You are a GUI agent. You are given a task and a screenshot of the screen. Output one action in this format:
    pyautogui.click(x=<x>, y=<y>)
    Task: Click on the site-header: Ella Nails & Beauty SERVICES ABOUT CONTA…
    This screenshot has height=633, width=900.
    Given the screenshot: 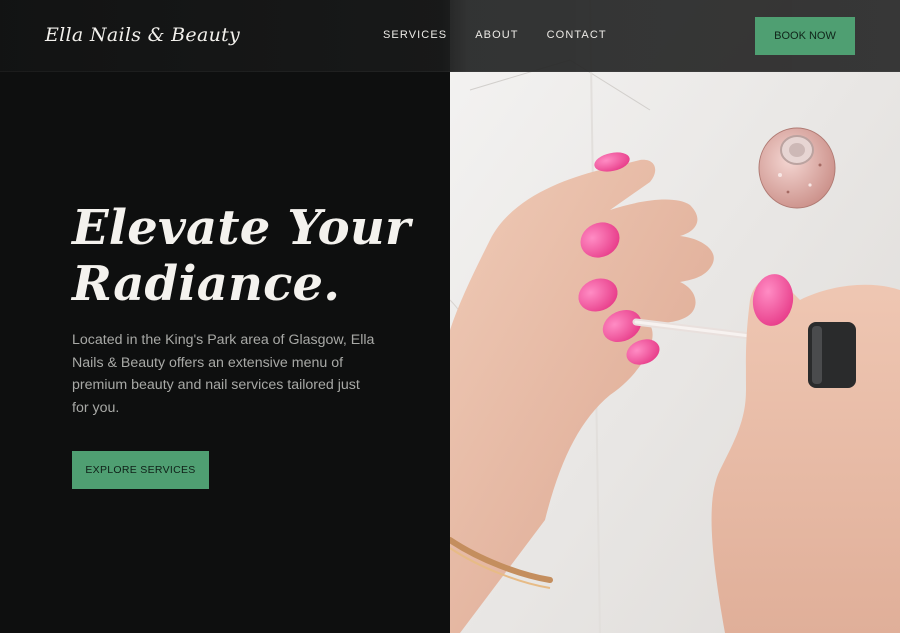 What is the action you would take?
    pyautogui.click(x=450, y=36)
    